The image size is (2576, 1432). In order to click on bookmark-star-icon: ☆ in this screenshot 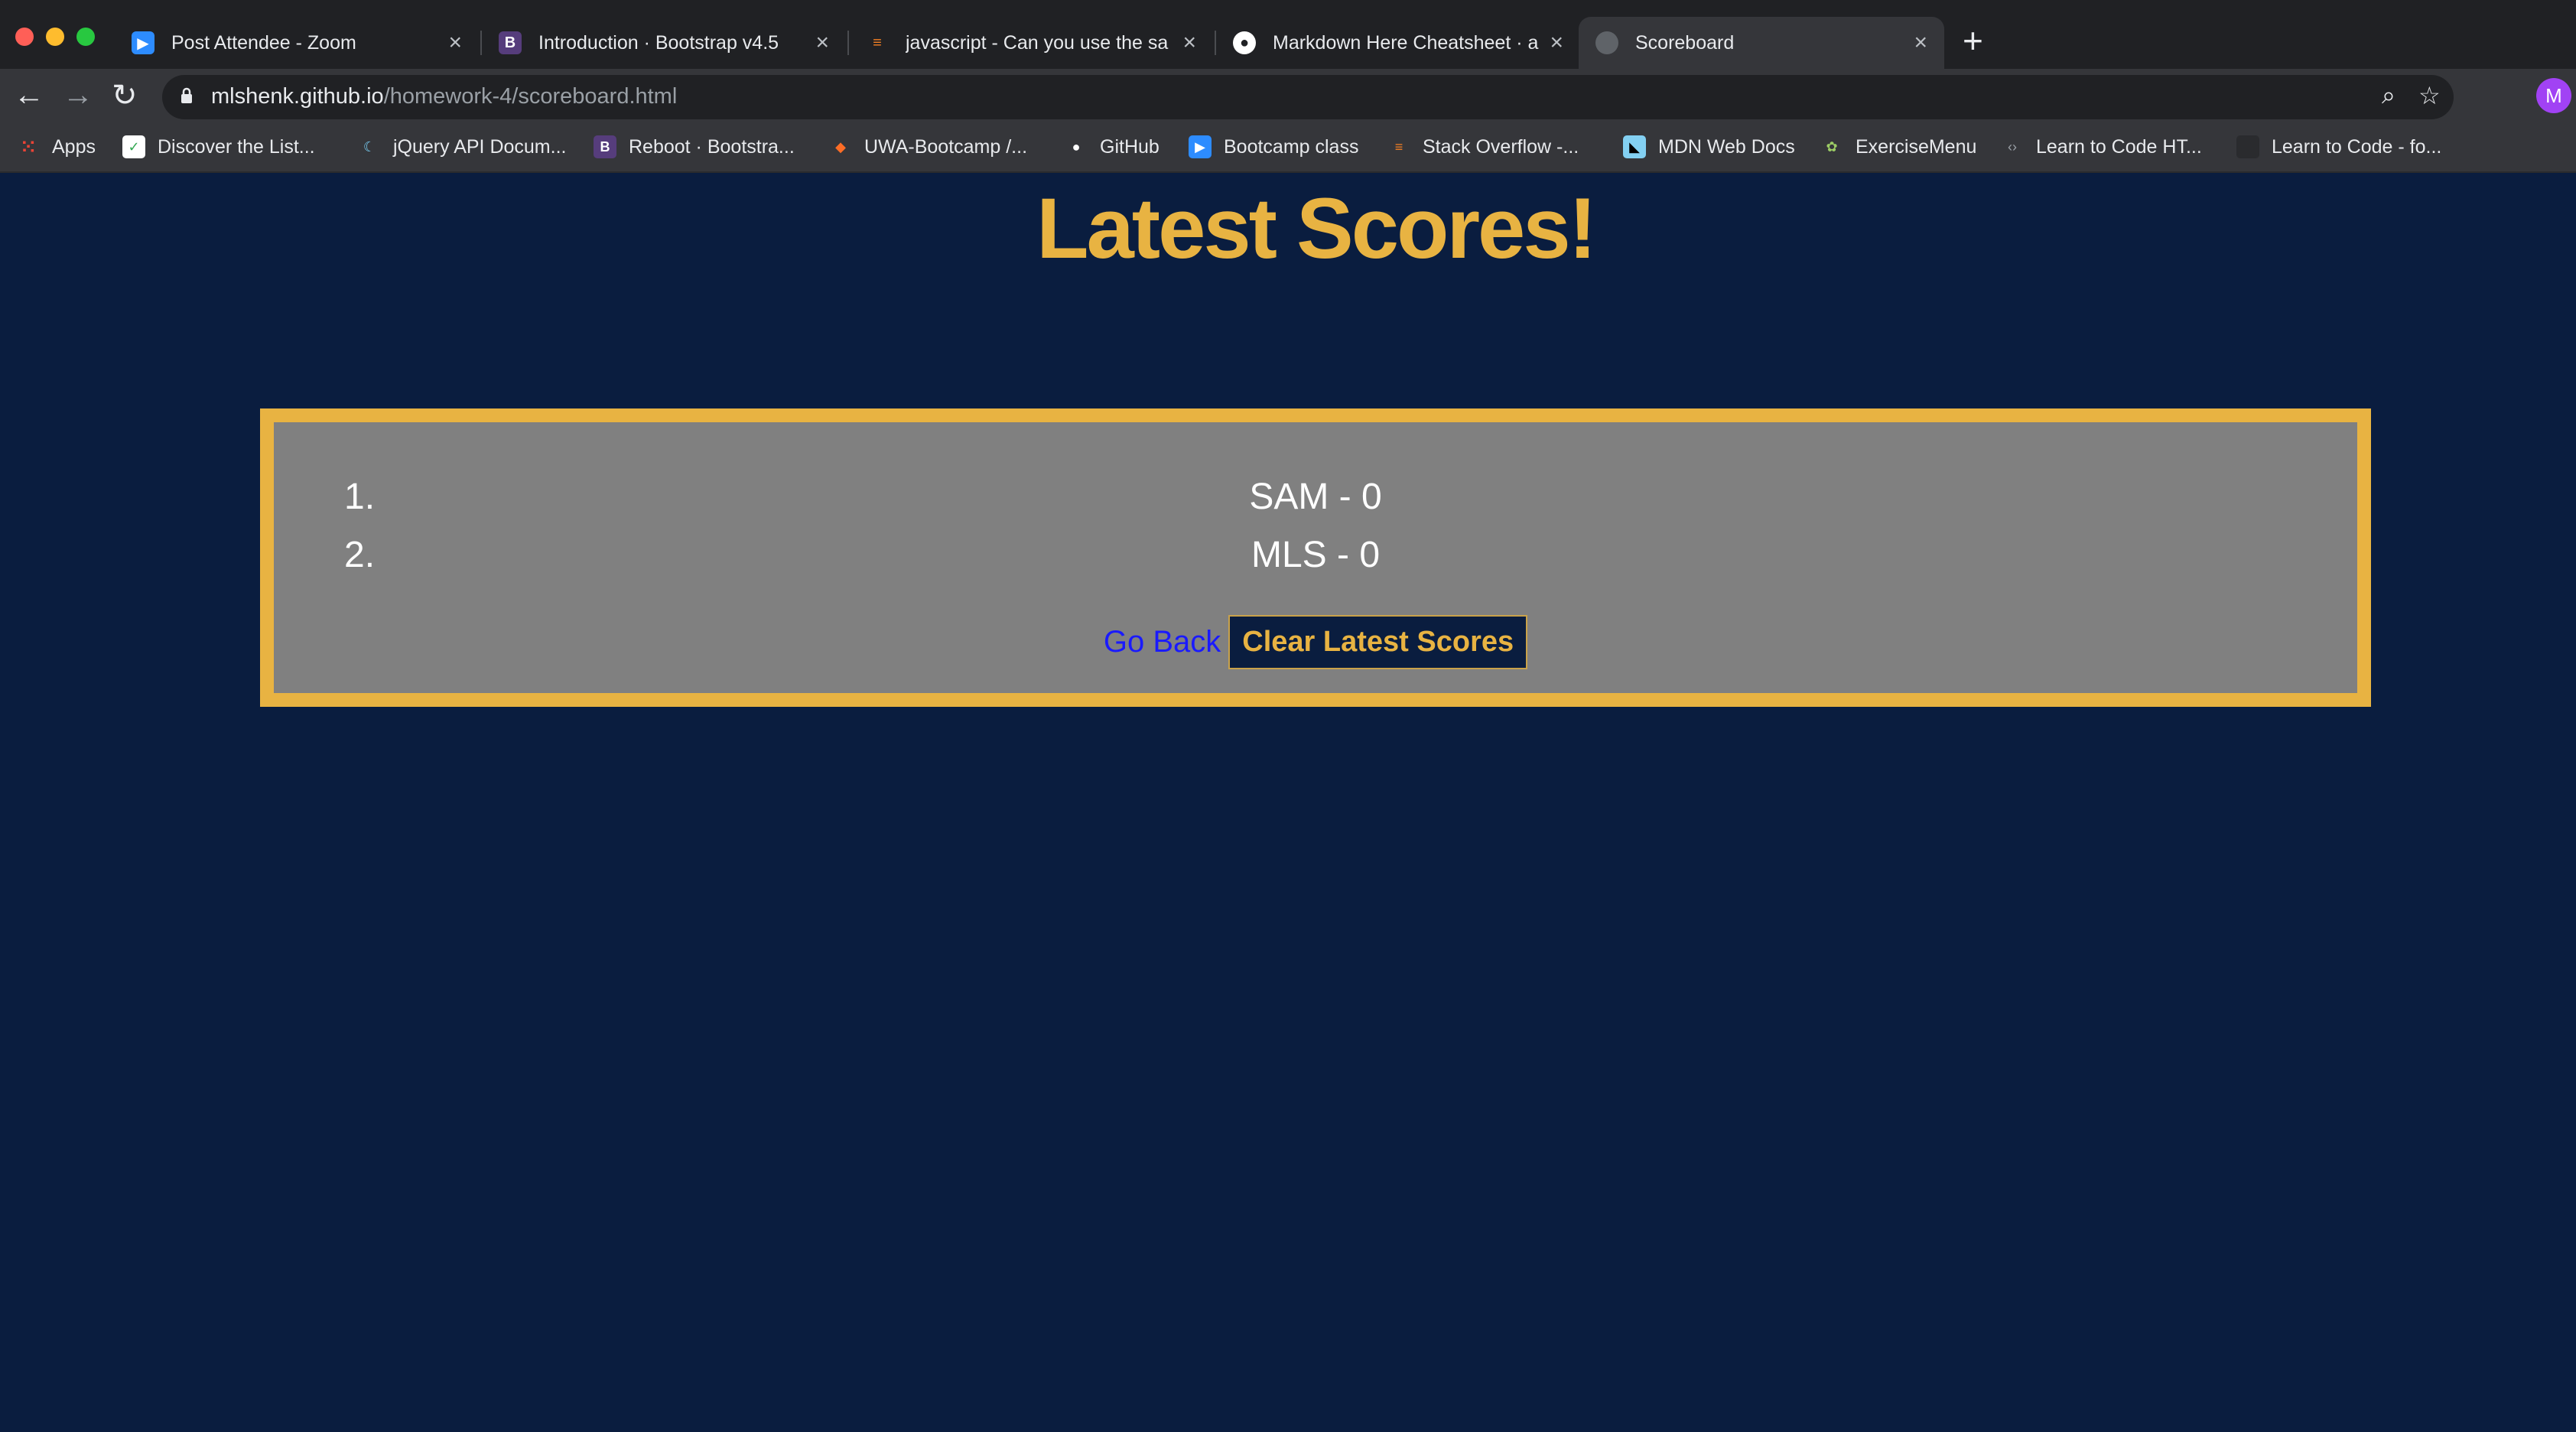, I will do `click(2429, 95)`.